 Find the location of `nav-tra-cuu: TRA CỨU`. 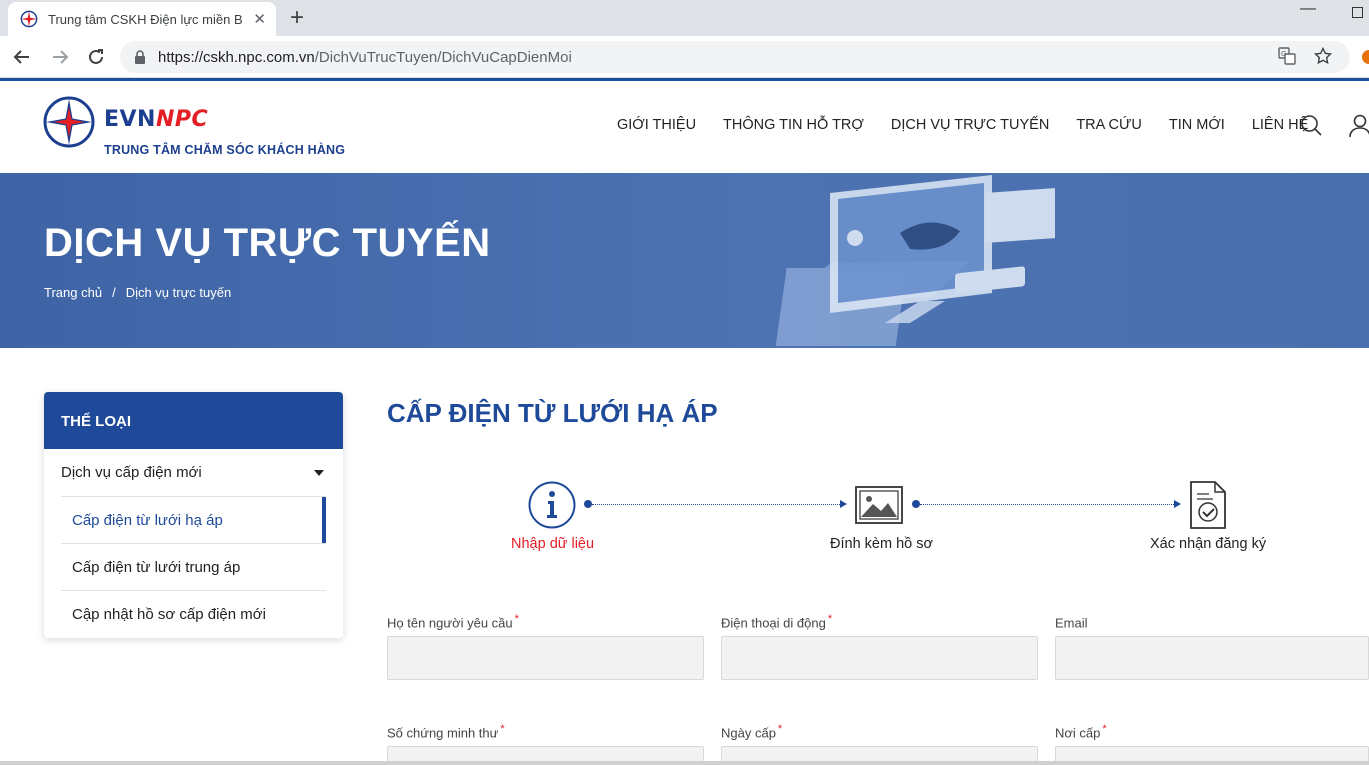

nav-tra-cuu: TRA CỨU is located at coordinates (1109, 125).